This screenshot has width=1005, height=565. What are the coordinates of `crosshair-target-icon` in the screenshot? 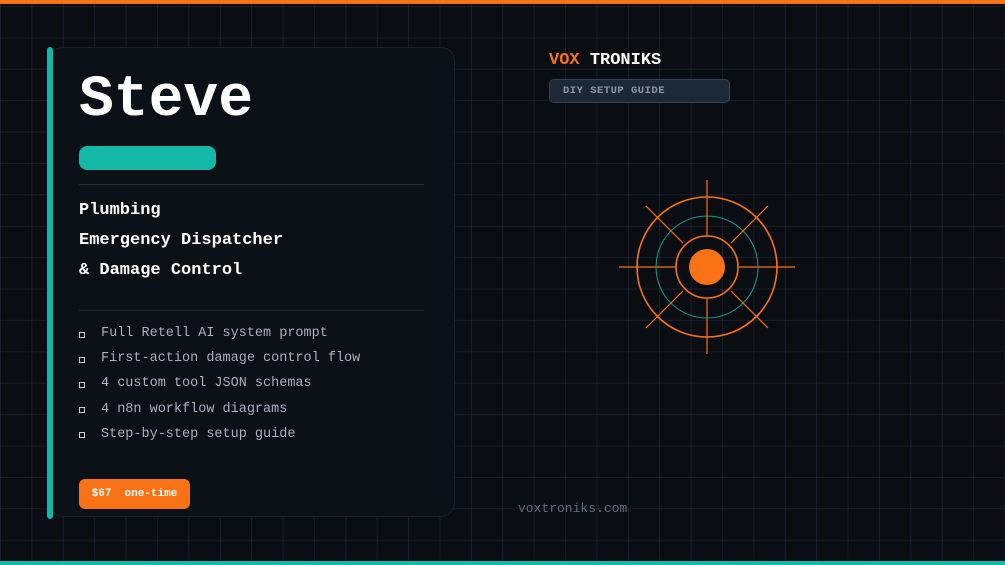 It's located at (707, 267).